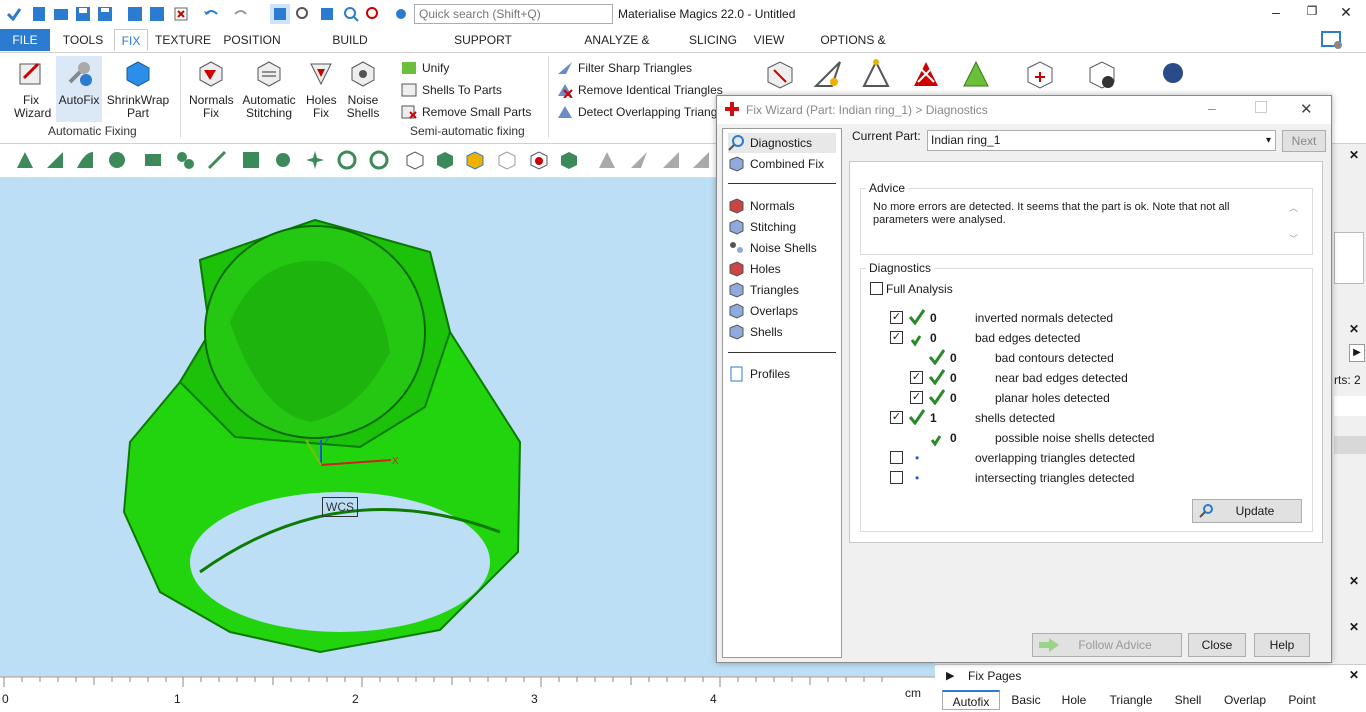  What do you see at coordinates (61, 14) in the screenshot?
I see `open-icon` at bounding box center [61, 14].